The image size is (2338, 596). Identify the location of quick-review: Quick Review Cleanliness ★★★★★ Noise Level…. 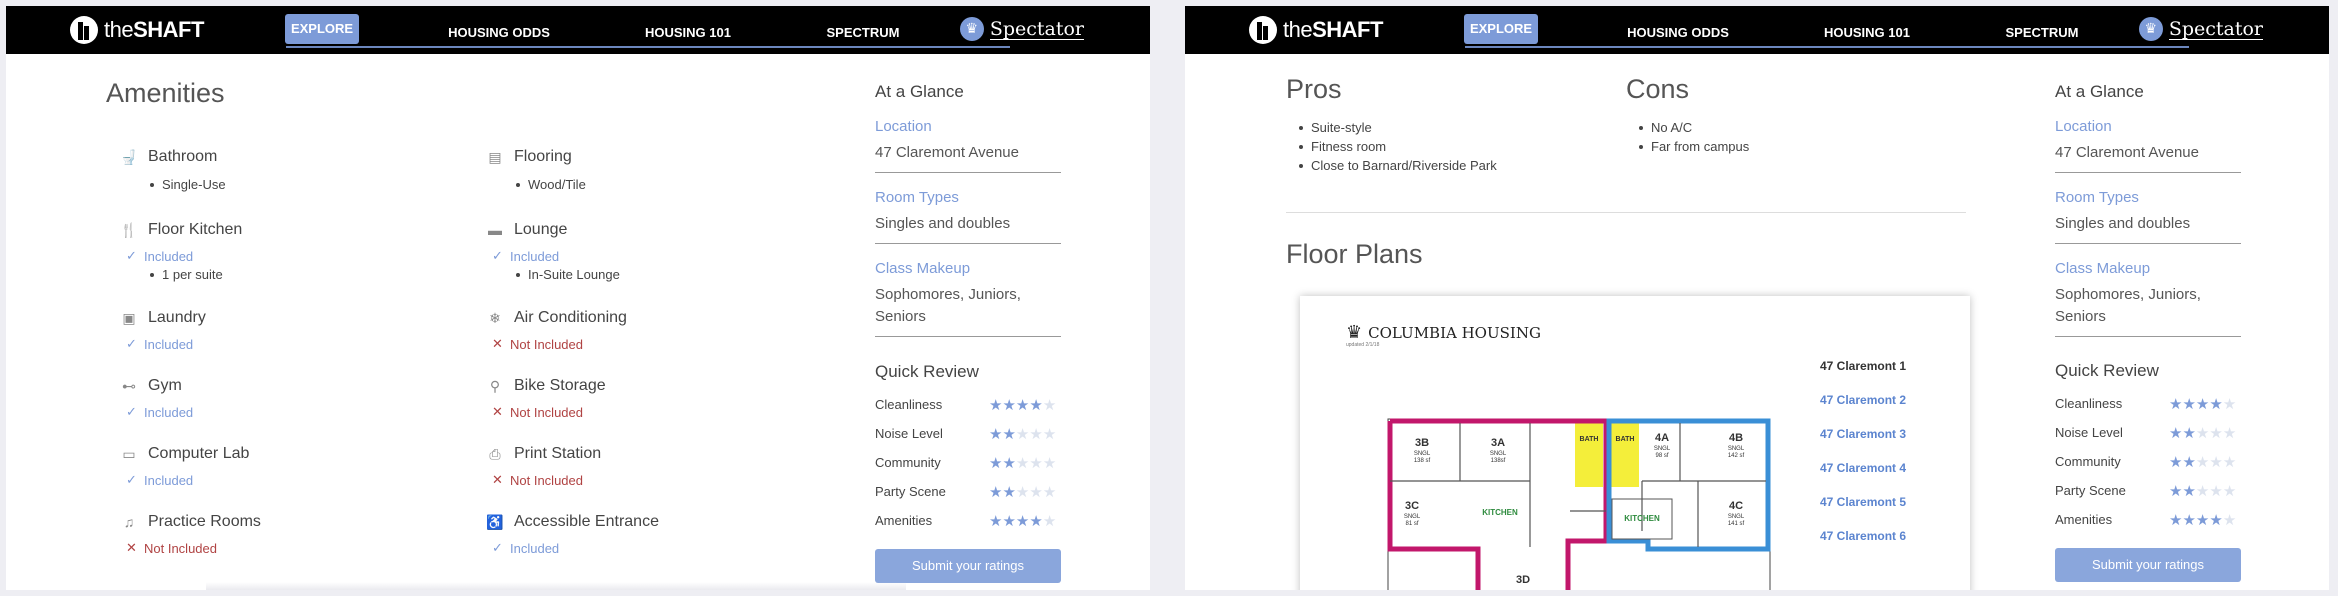
(2148, 471).